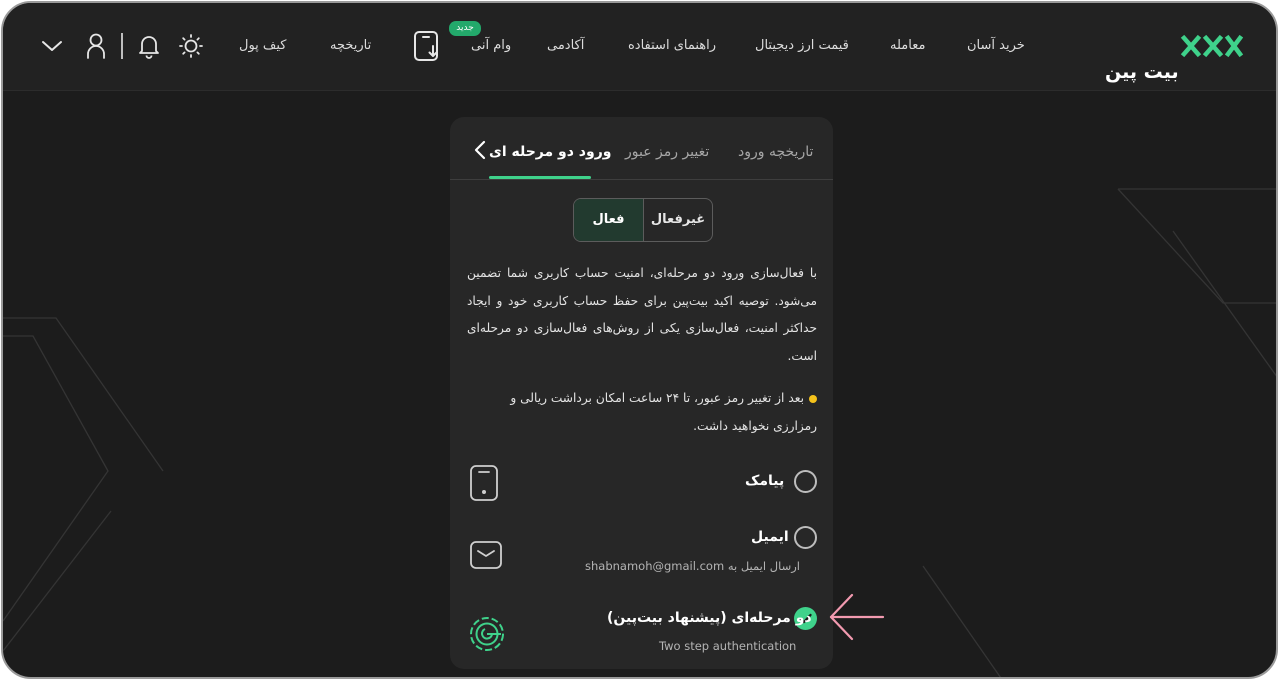 This screenshot has width=1280, height=681. I want to click on email-address: shabnamoh@gmail.com, so click(655, 566).